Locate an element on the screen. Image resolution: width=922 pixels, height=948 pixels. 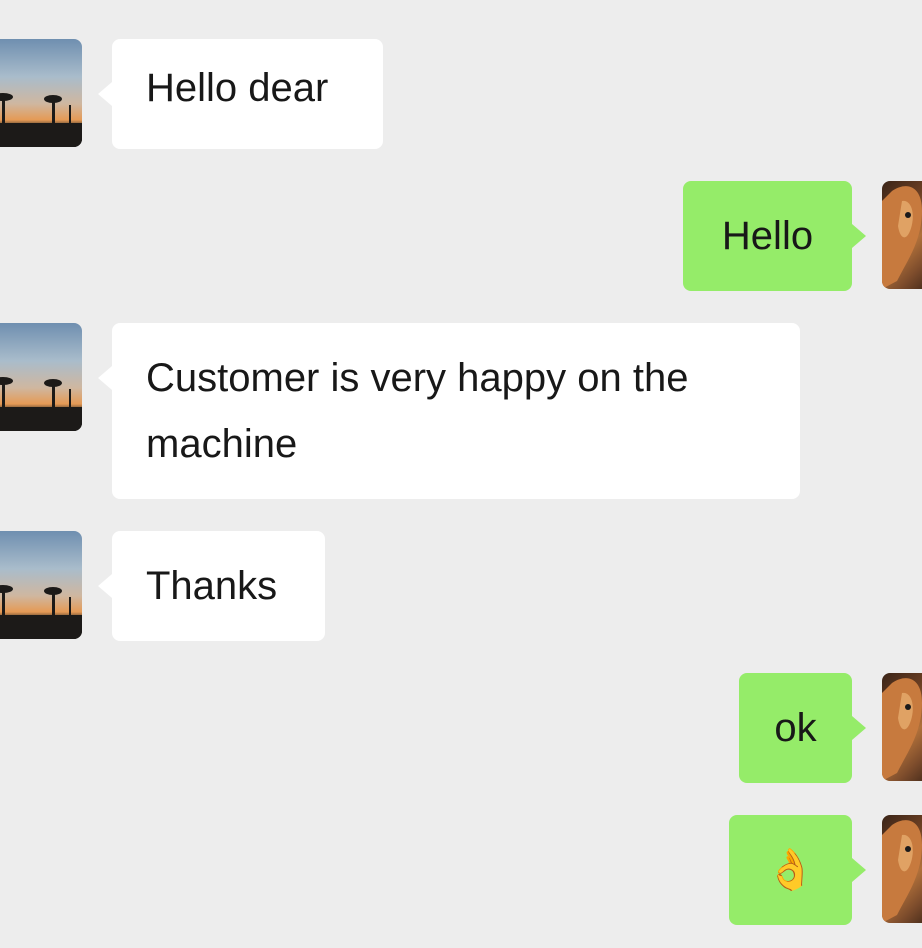
ok-hand-emoji-icon: 👌 is located at coordinates (790, 870).